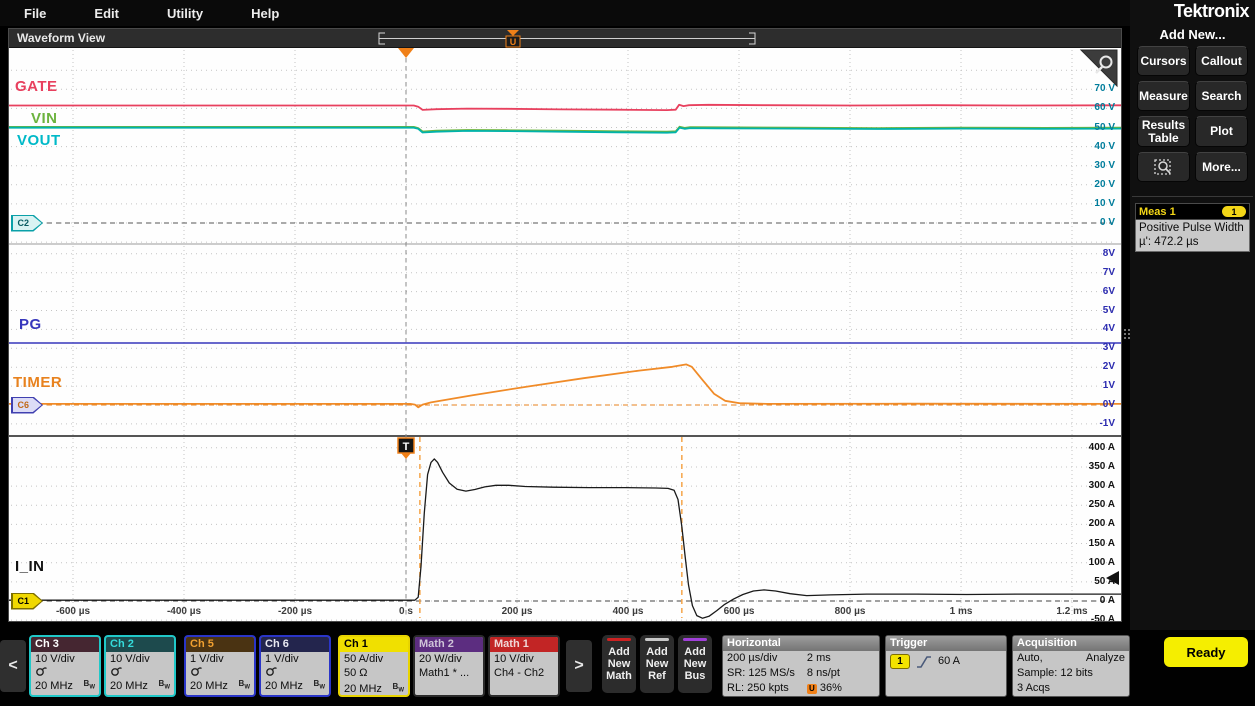  I want to click on menu-item-file: File, so click(35, 13).